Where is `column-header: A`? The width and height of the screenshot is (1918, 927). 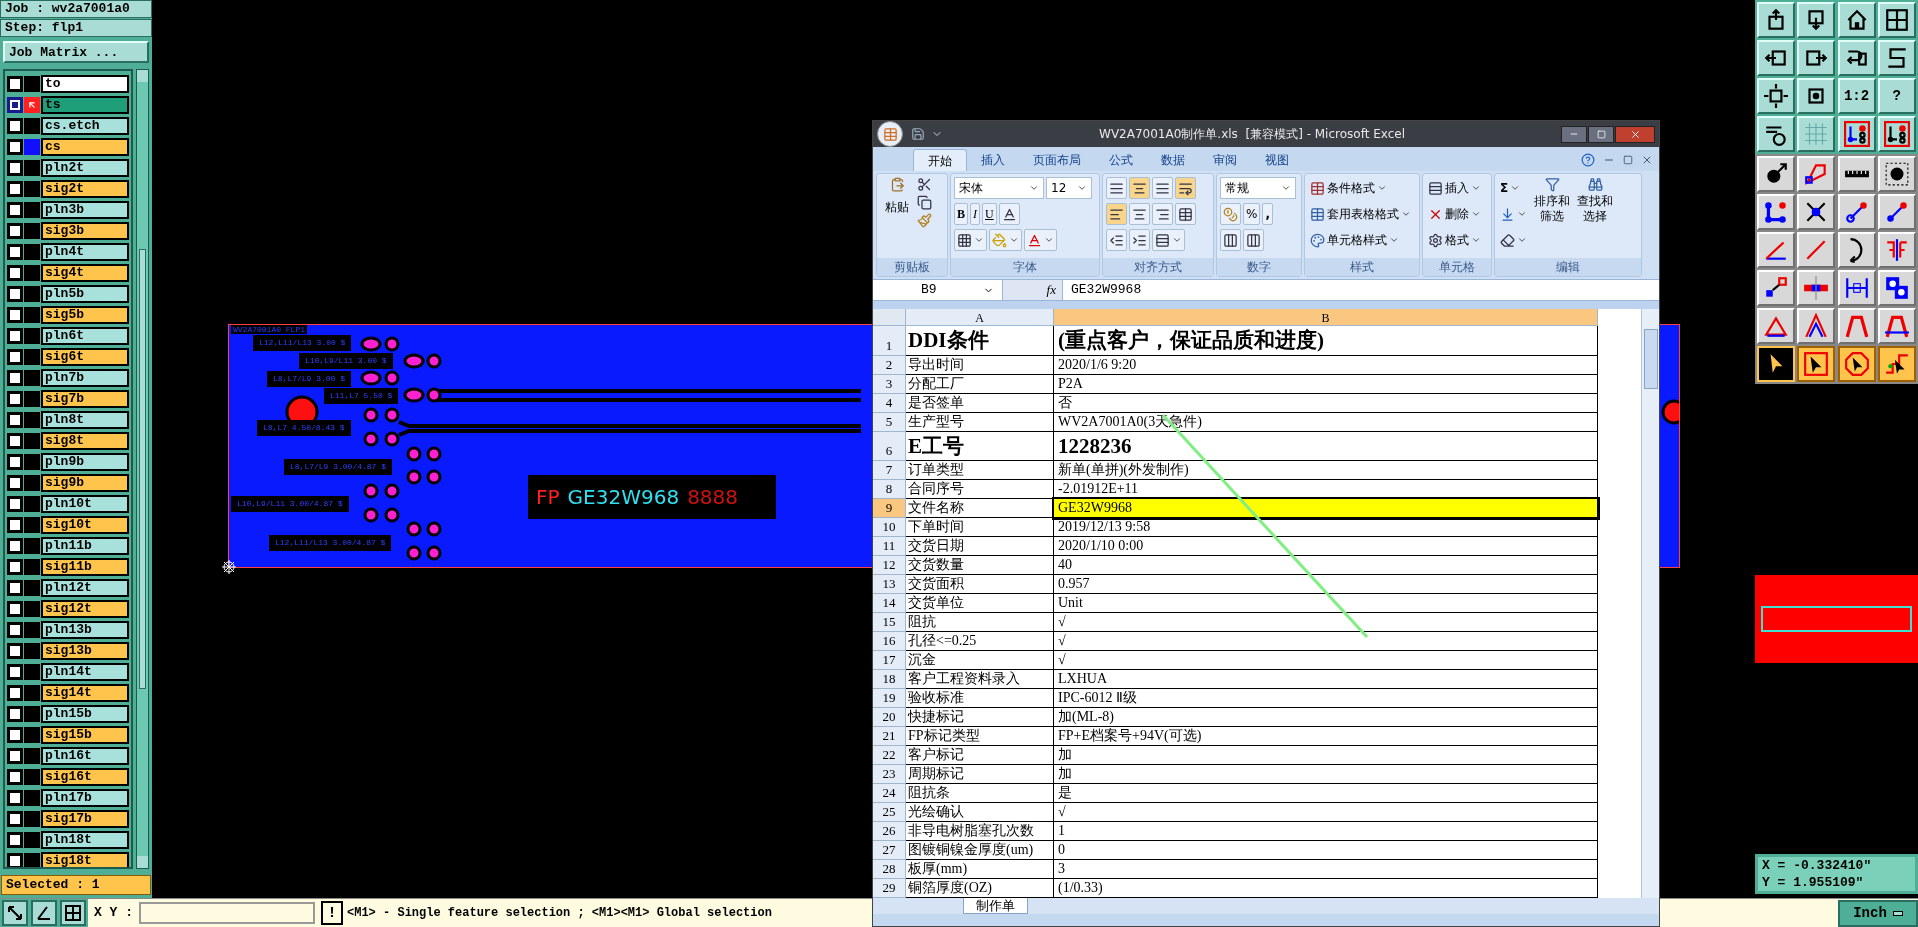
column-header: A is located at coordinates (980, 317).